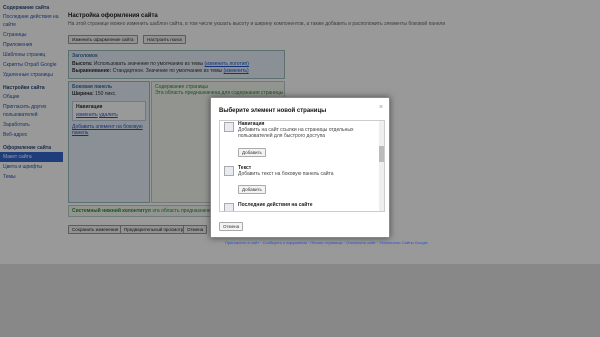  I want to click on list-item-desc: Добавить текст на боковую панель сайта, so click(286, 174).